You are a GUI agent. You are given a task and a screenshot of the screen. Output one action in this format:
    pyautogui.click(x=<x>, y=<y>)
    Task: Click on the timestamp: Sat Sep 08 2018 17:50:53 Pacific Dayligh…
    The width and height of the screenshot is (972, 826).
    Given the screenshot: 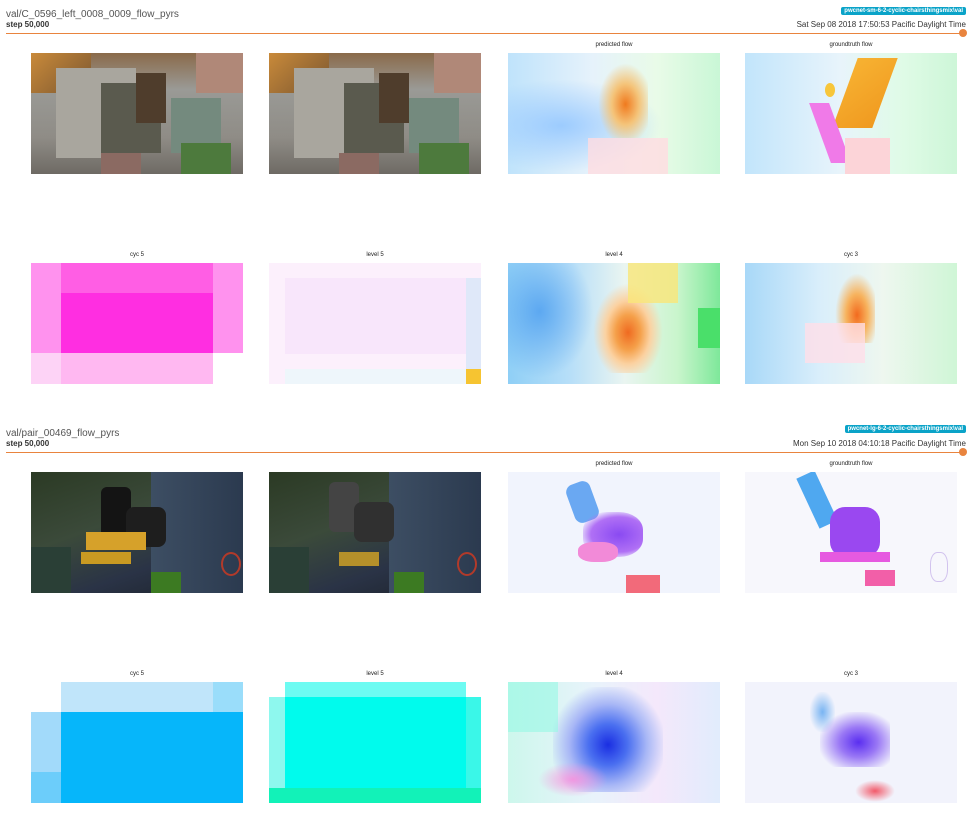 What is the action you would take?
    pyautogui.click(x=881, y=24)
    